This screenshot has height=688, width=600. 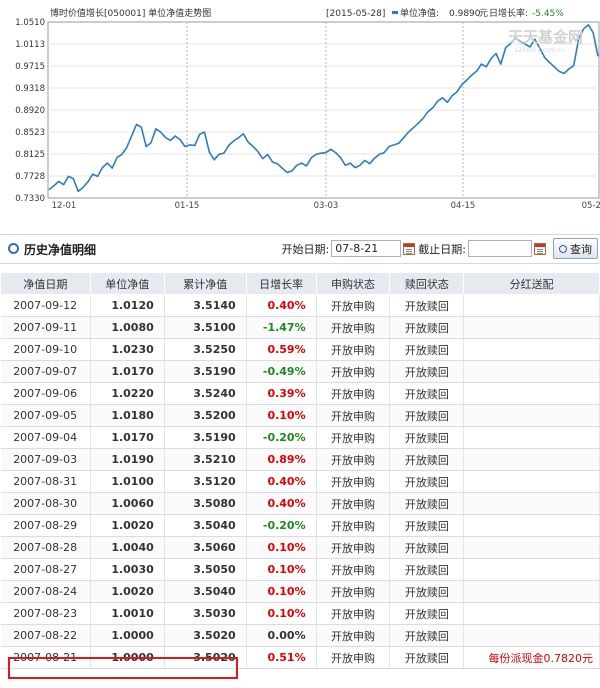 What do you see at coordinates (281, 283) in the screenshot?
I see `header-daily-rate: 日增长率` at bounding box center [281, 283].